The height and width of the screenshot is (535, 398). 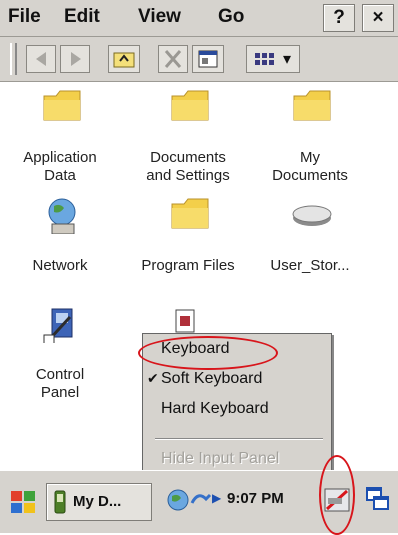 I want to click on menu-separator, so click(x=239, y=439).